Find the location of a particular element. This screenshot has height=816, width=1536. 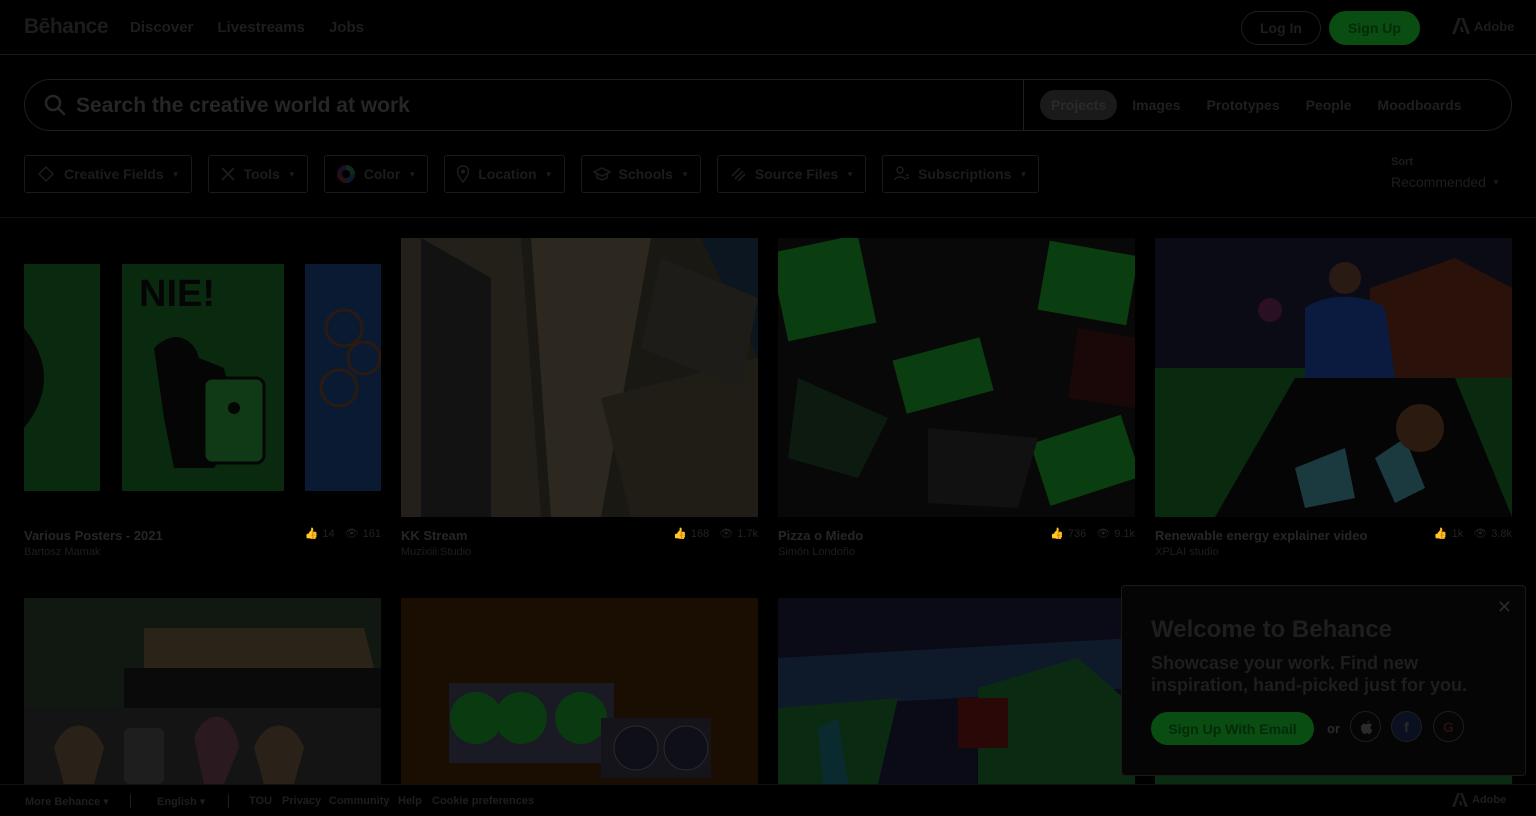

project-stats: 👍 168 👁 1.7k is located at coordinates (715, 534).